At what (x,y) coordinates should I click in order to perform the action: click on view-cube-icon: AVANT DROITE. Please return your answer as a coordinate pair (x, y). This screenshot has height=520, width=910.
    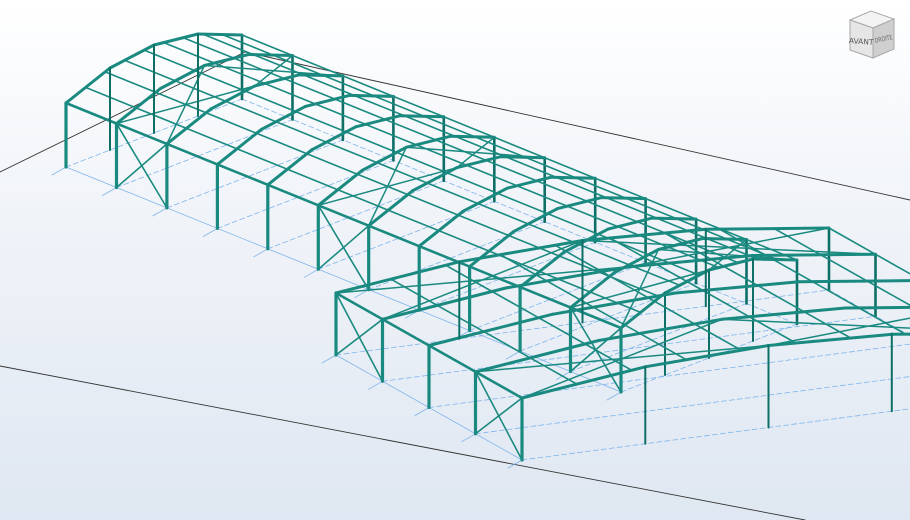
    Looking at the image, I should click on (871, 35).